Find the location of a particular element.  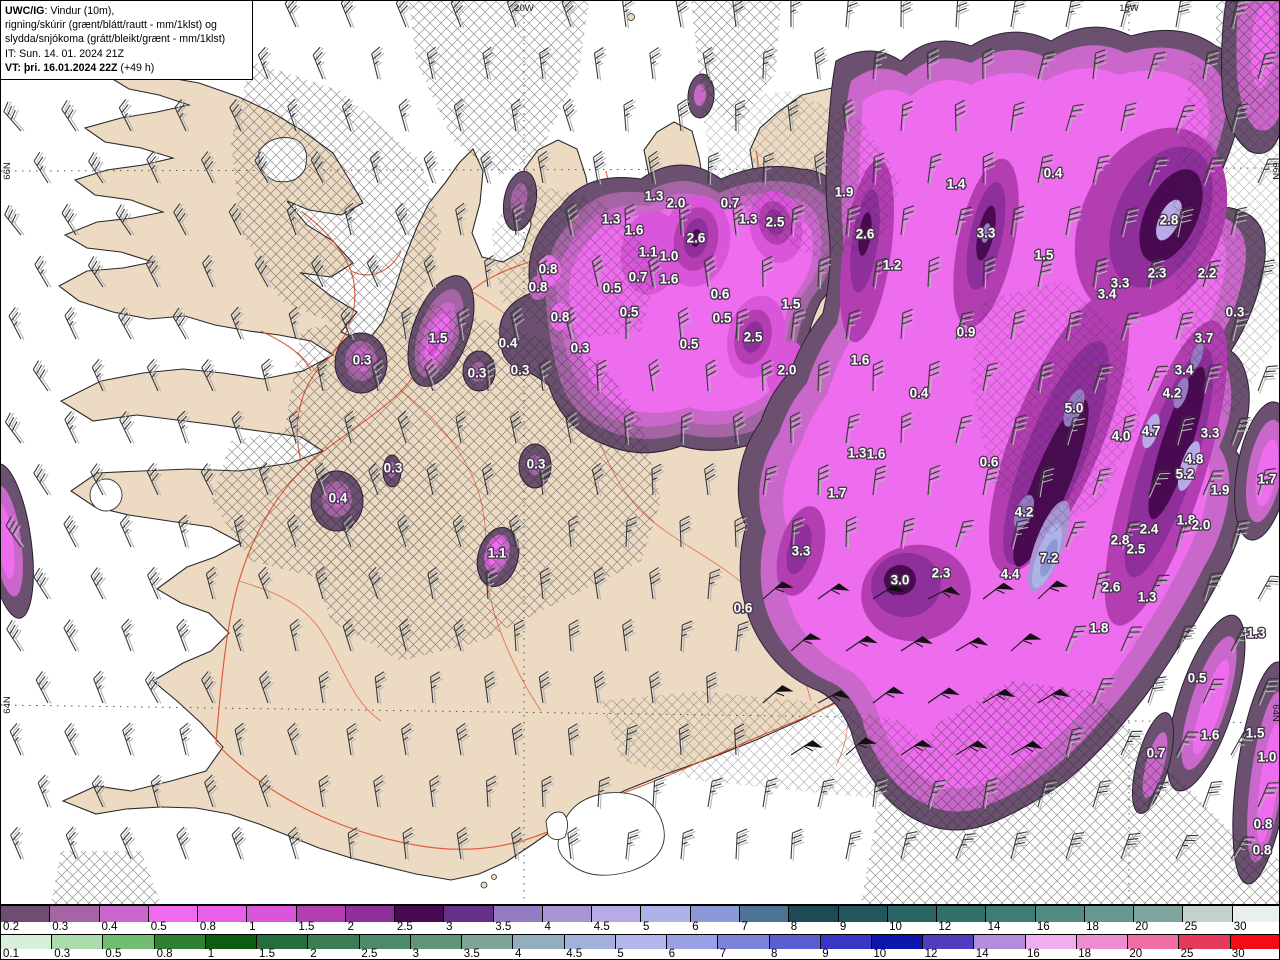

scale-tick-label: 3.5 is located at coordinates (471, 954).